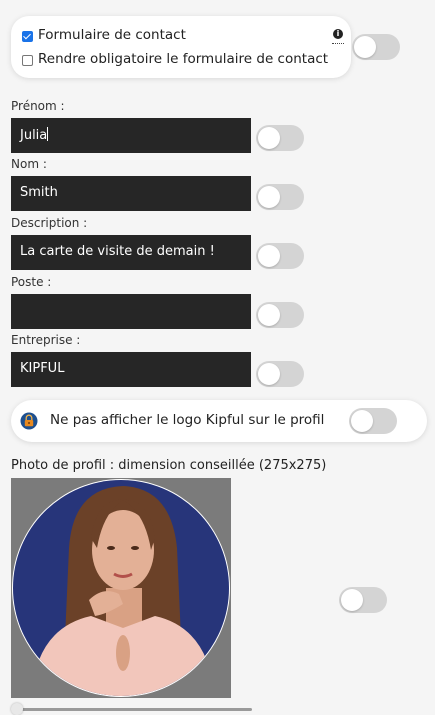 This screenshot has width=435, height=715. Describe the element at coordinates (31, 282) in the screenshot. I see `field-label-poste: Poste :` at that location.